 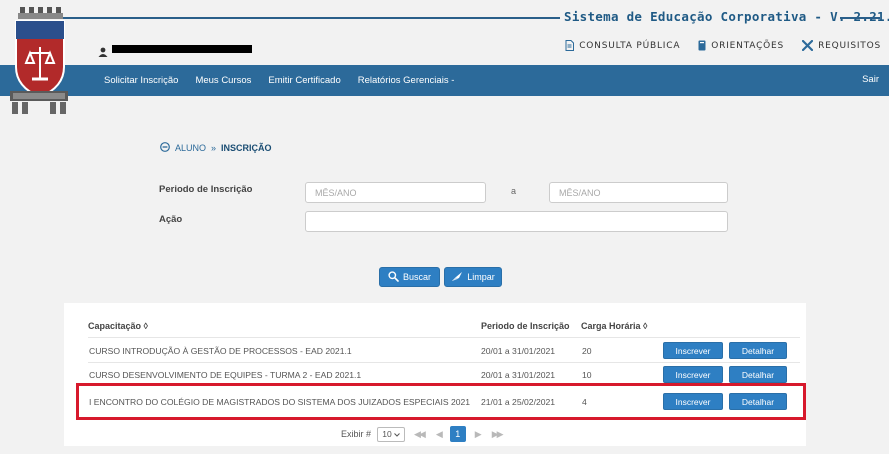 I want to click on period-separator: a, so click(x=514, y=191).